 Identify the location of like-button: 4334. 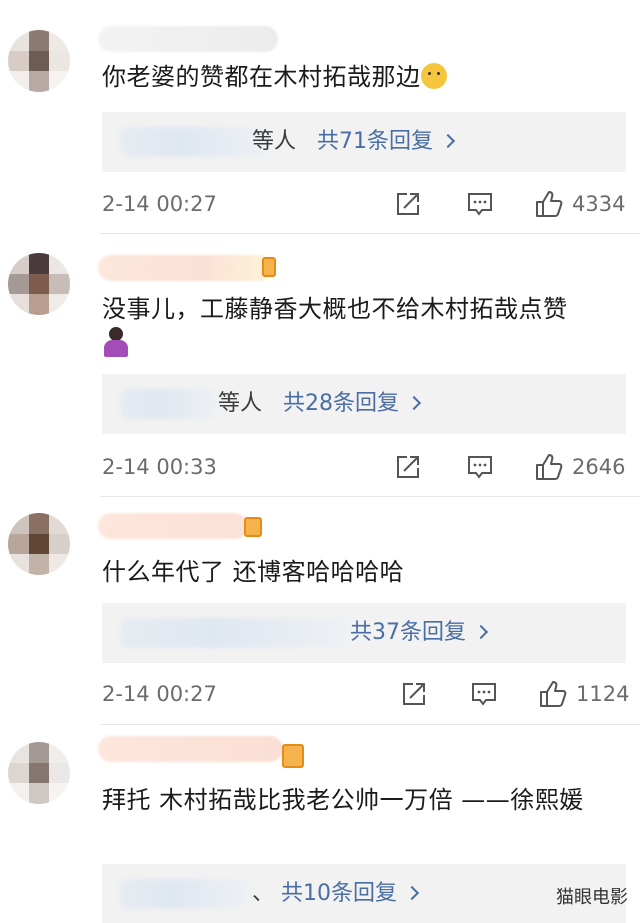
(579, 204).